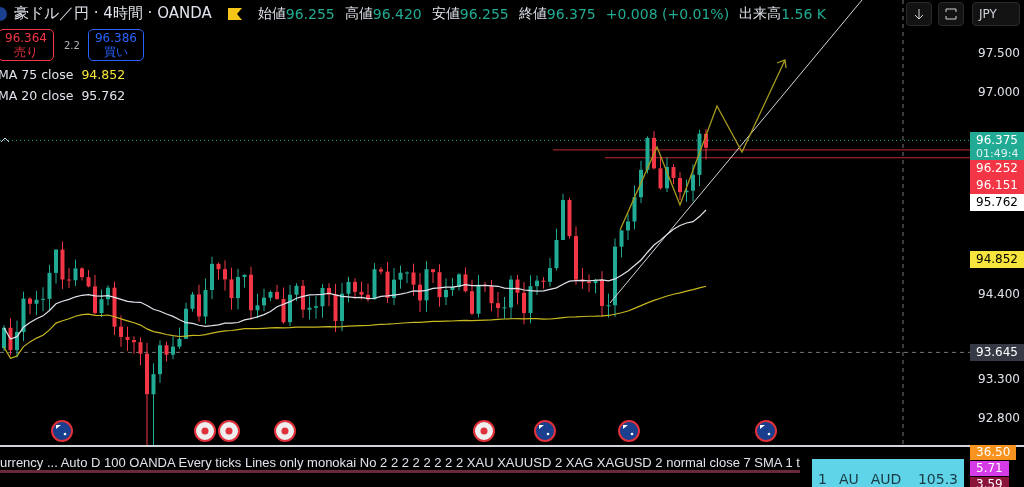  Describe the element at coordinates (72, 45) in the screenshot. I see `spread-value: 2.2` at that location.